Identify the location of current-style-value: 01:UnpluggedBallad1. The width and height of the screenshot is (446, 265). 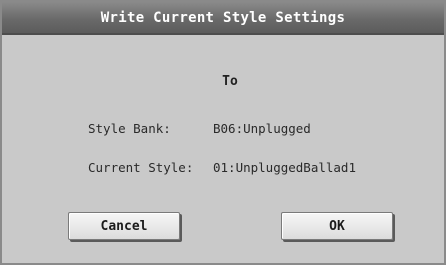
(284, 167).